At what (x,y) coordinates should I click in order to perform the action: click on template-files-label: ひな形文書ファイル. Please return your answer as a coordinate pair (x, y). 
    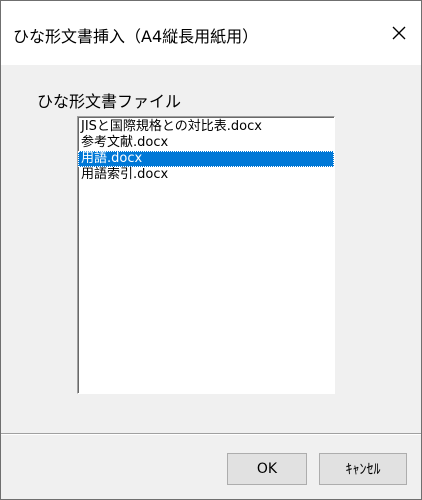
    Looking at the image, I should click on (109, 101).